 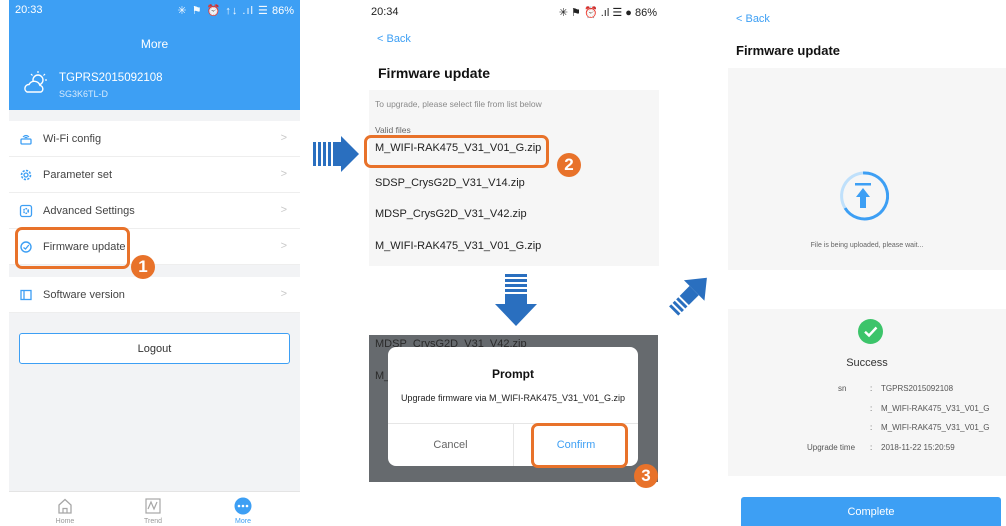 What do you see at coordinates (243, 521) in the screenshot?
I see `tab-label: More` at bounding box center [243, 521].